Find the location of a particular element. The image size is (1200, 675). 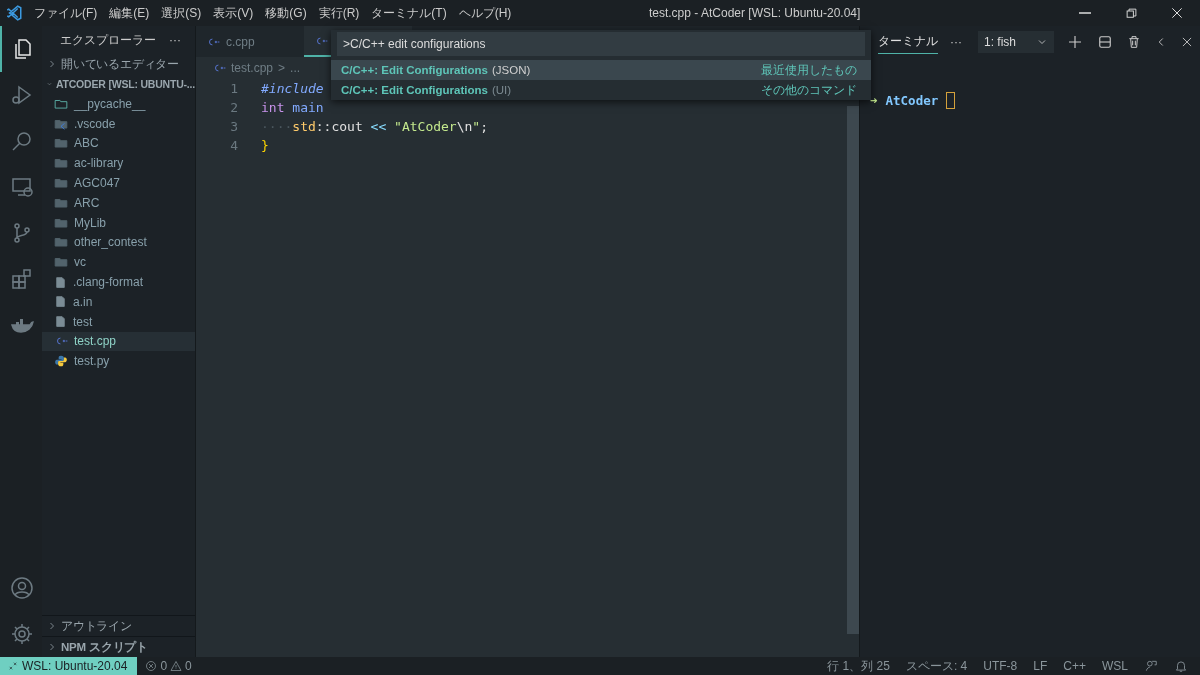

menu-item: 表示(V) is located at coordinates (233, 13).